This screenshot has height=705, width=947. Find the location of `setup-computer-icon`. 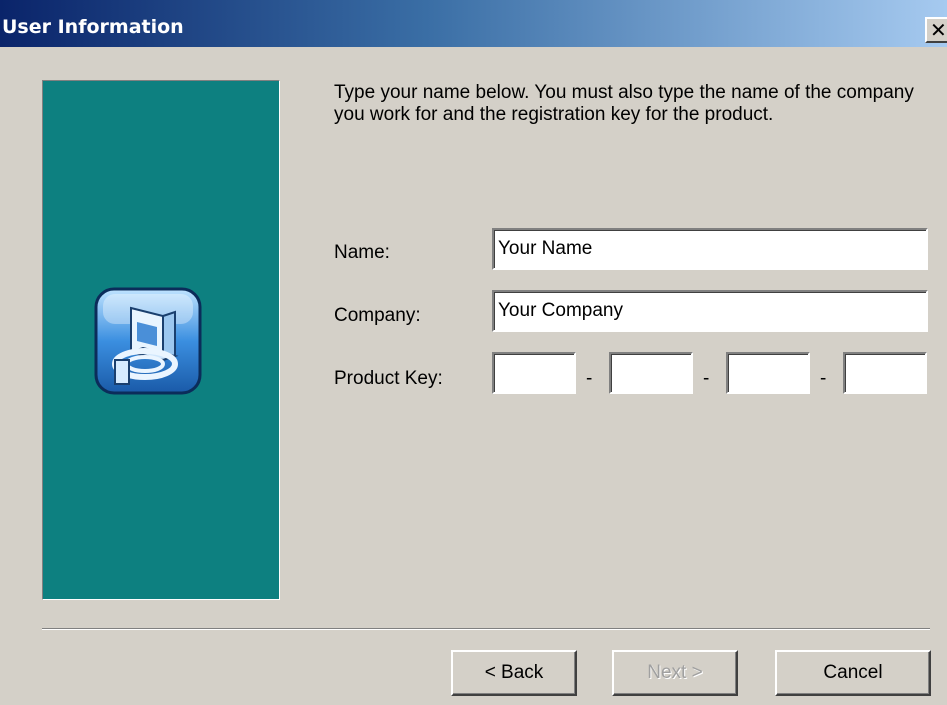

setup-computer-icon is located at coordinates (148, 341).